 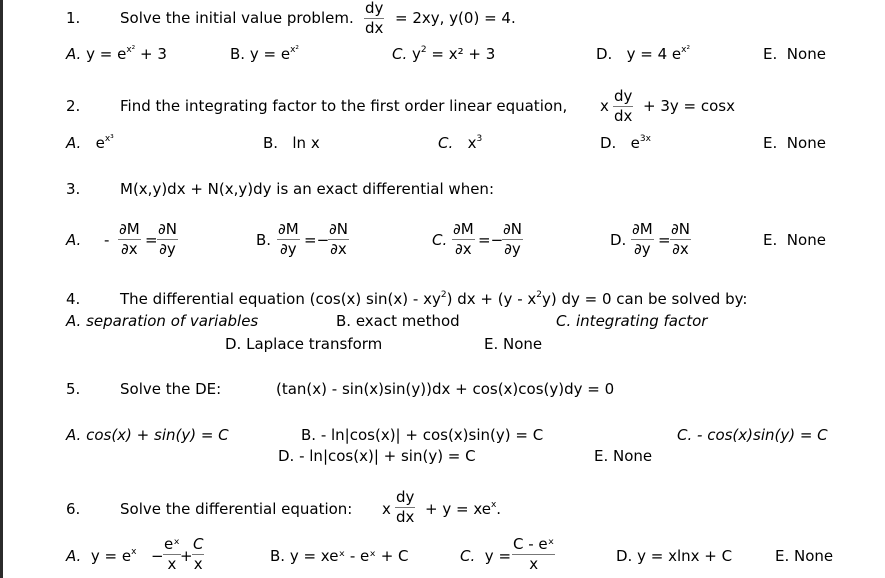 I want to click on question-number: 2., so click(x=73, y=106).